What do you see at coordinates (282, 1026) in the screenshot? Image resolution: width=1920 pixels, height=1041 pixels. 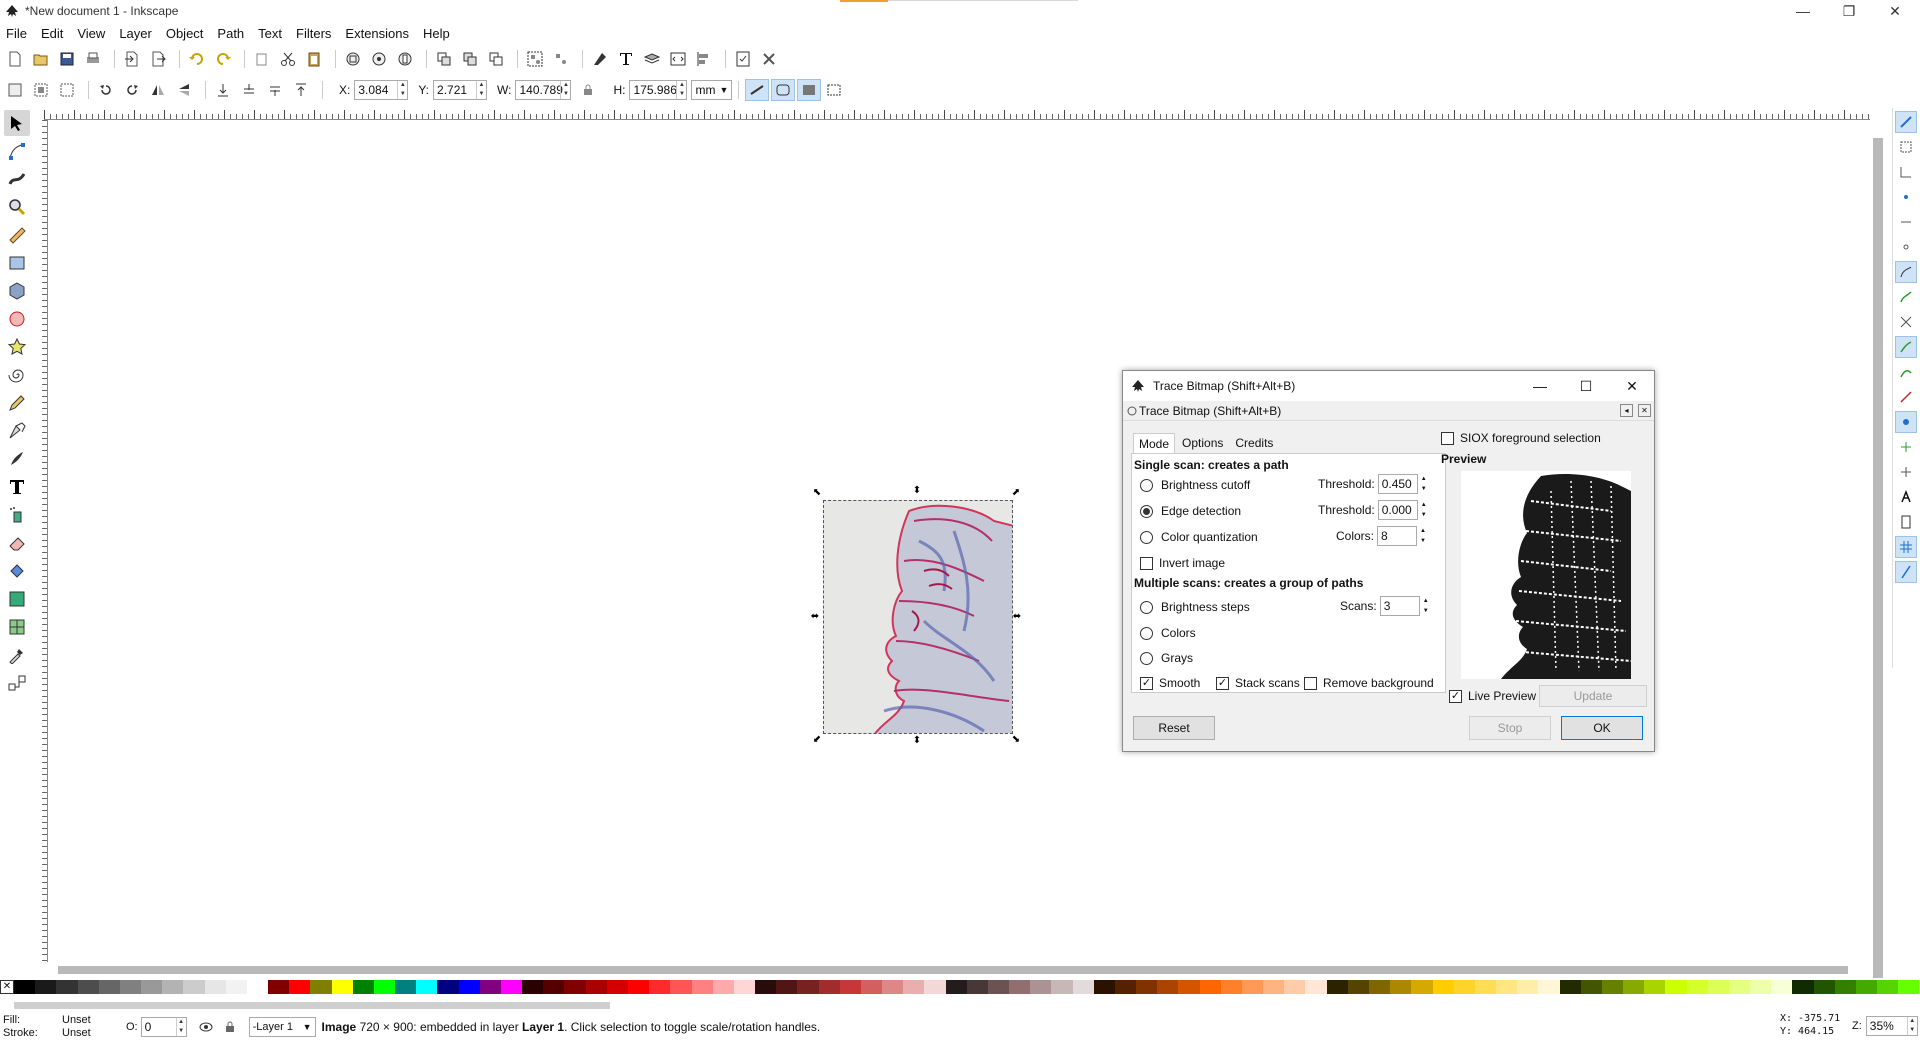 I see `layer-select: -Layer 1 ▼` at bounding box center [282, 1026].